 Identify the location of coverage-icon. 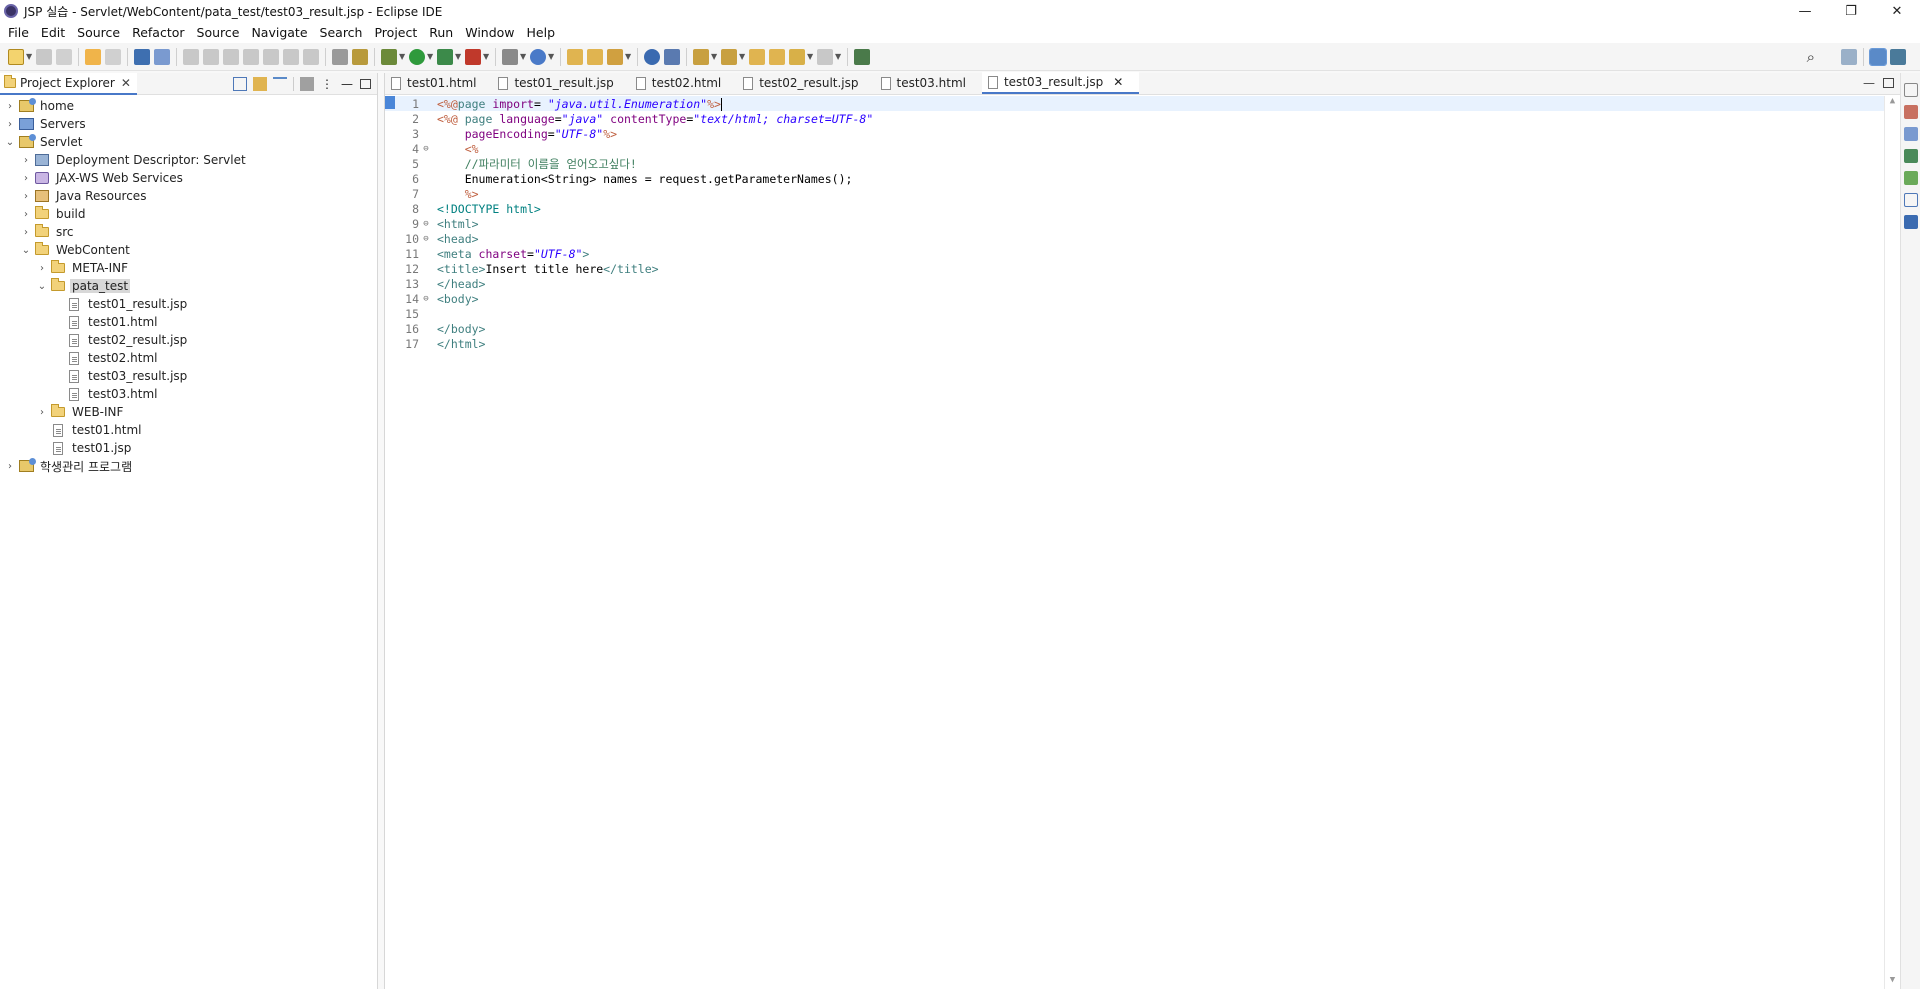
(445, 56).